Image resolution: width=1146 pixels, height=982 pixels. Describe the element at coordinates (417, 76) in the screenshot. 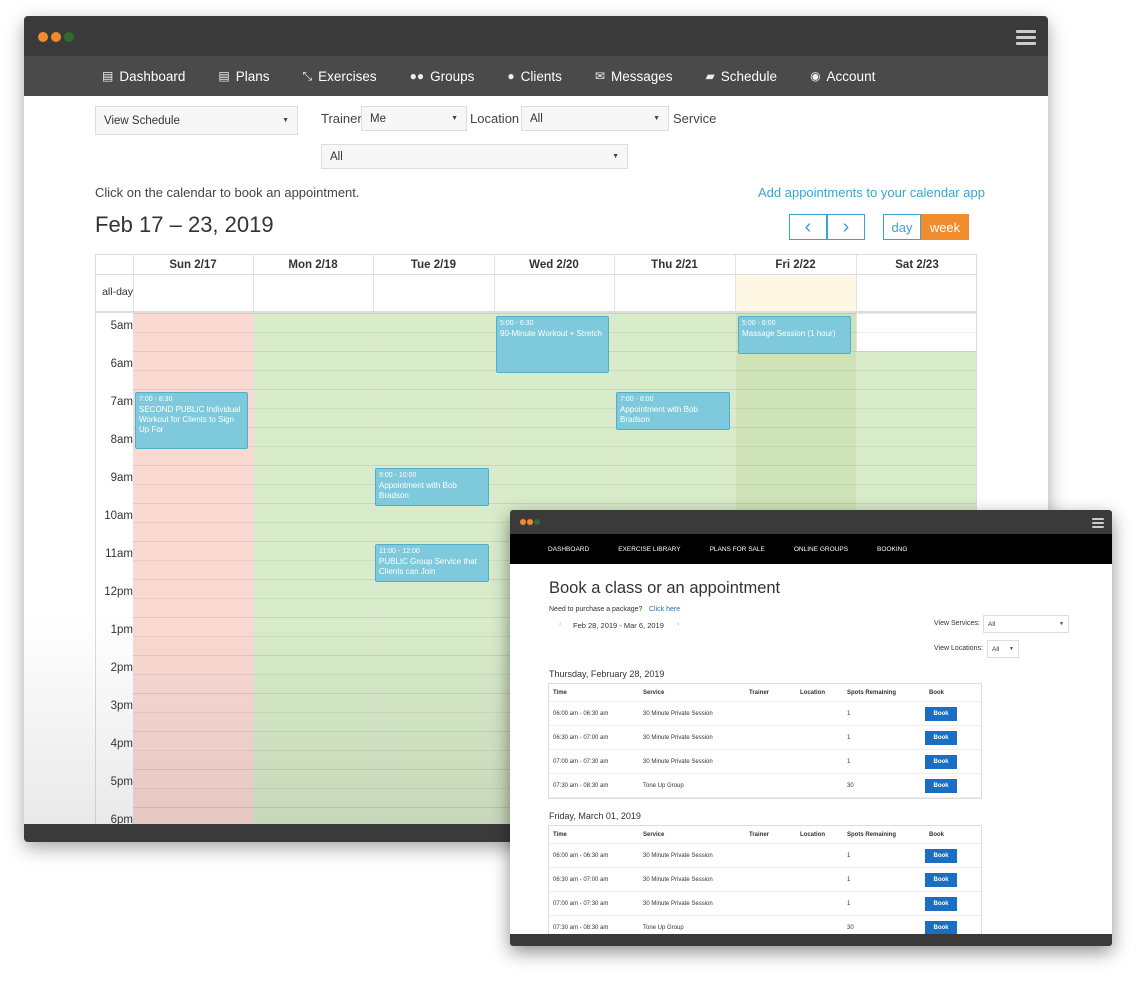

I see `users-icon: ●●` at that location.